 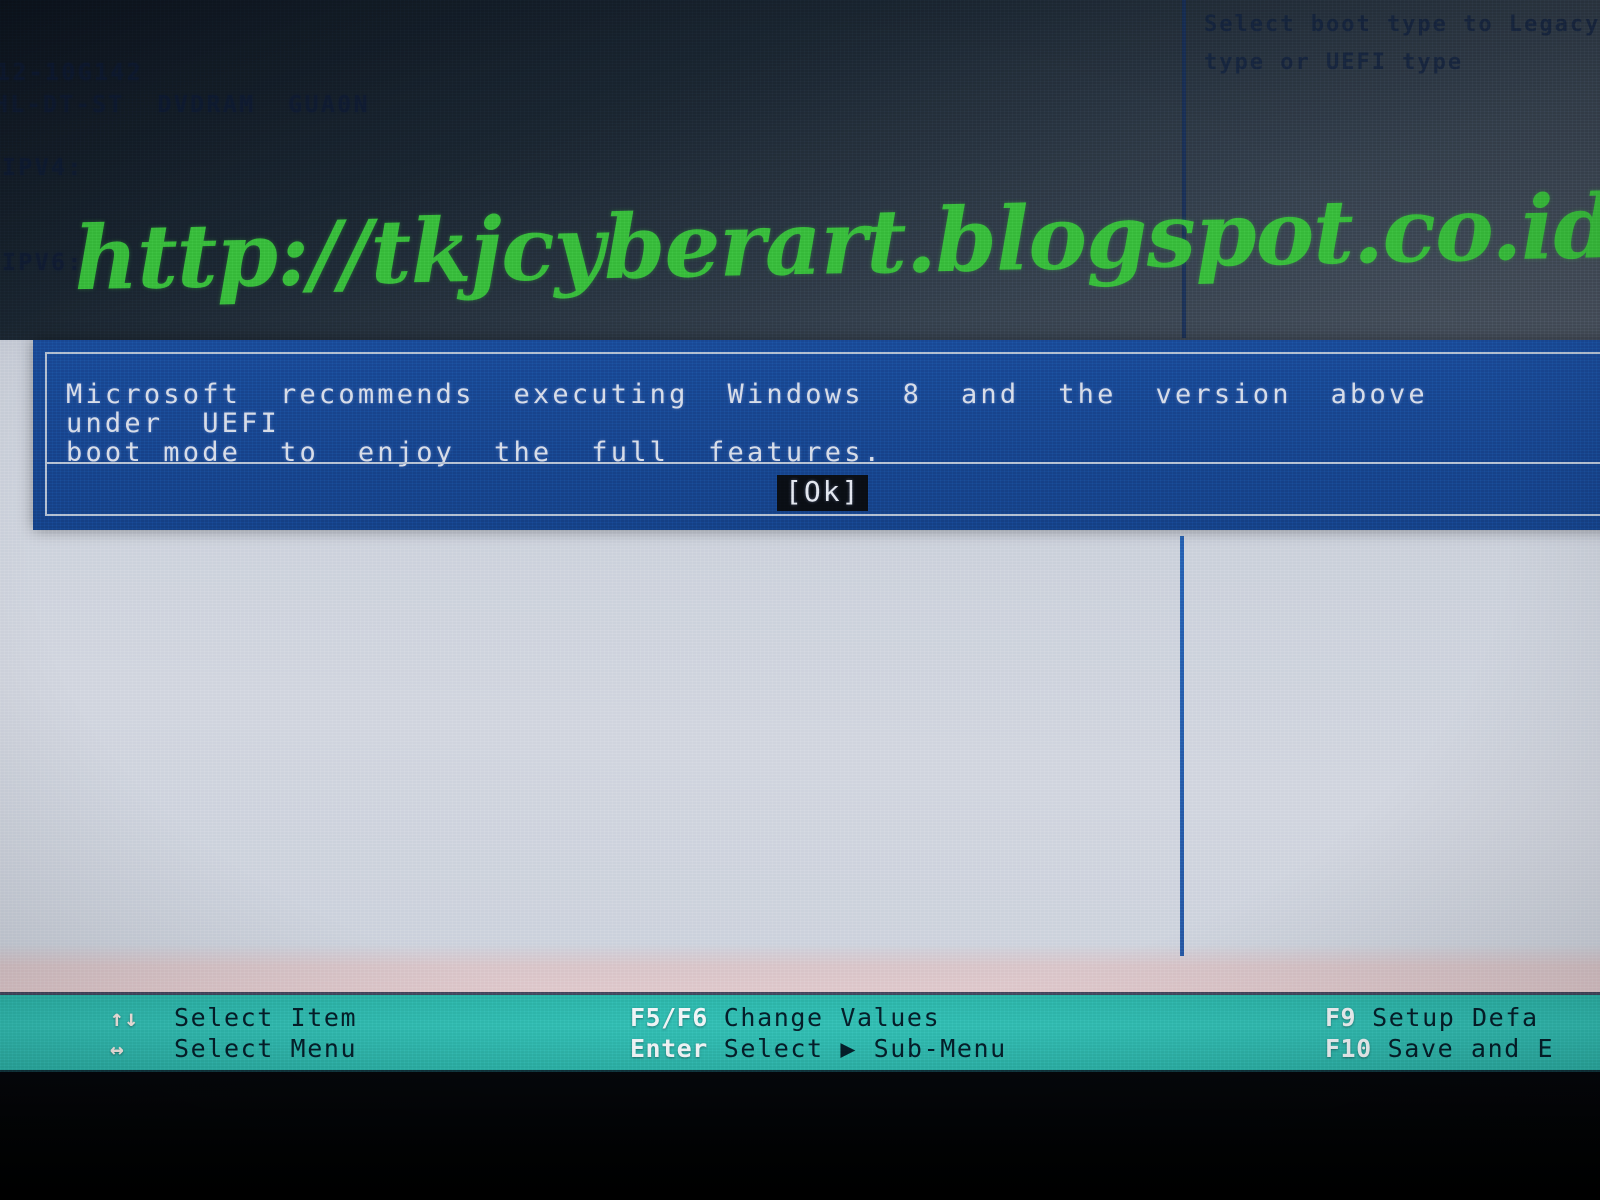 What do you see at coordinates (72, 73) in the screenshot?
I see `boot-device-id: 12-10G142` at bounding box center [72, 73].